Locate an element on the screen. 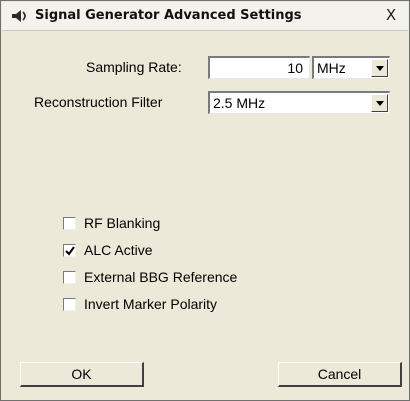 The height and width of the screenshot is (401, 410). reconstruction-filter-value: 2.5 MHz is located at coordinates (239, 103).